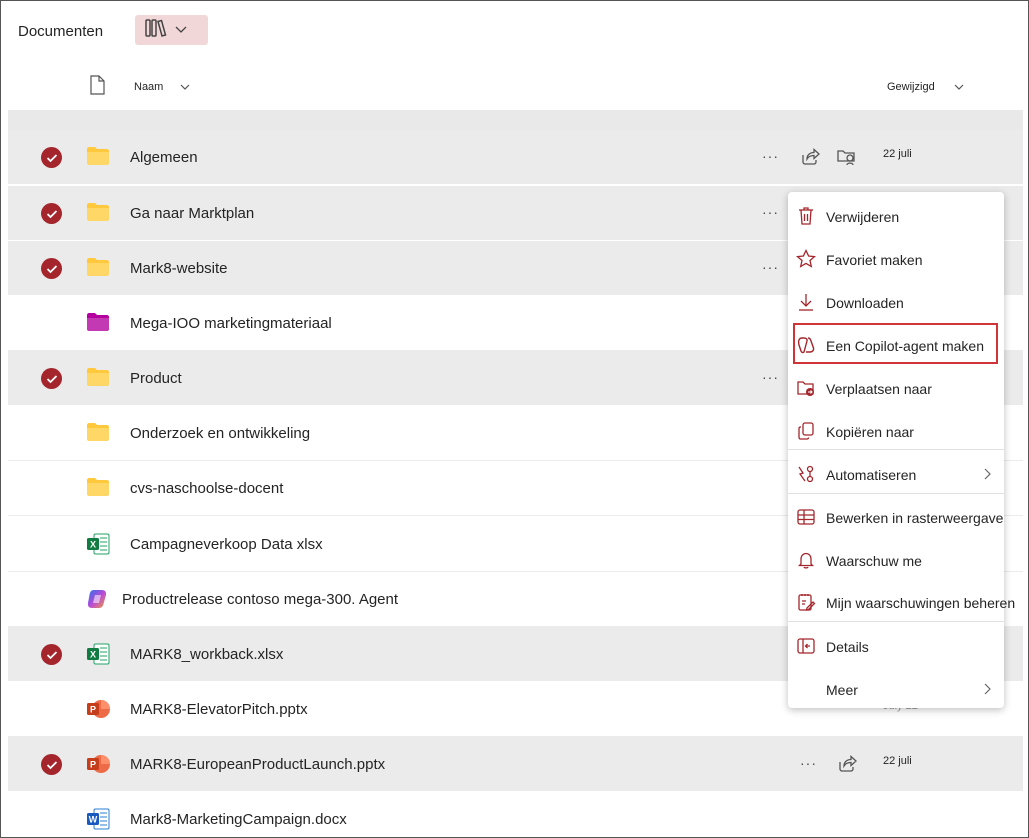  Describe the element at coordinates (806, 216) in the screenshot. I see `trash-icon` at that location.